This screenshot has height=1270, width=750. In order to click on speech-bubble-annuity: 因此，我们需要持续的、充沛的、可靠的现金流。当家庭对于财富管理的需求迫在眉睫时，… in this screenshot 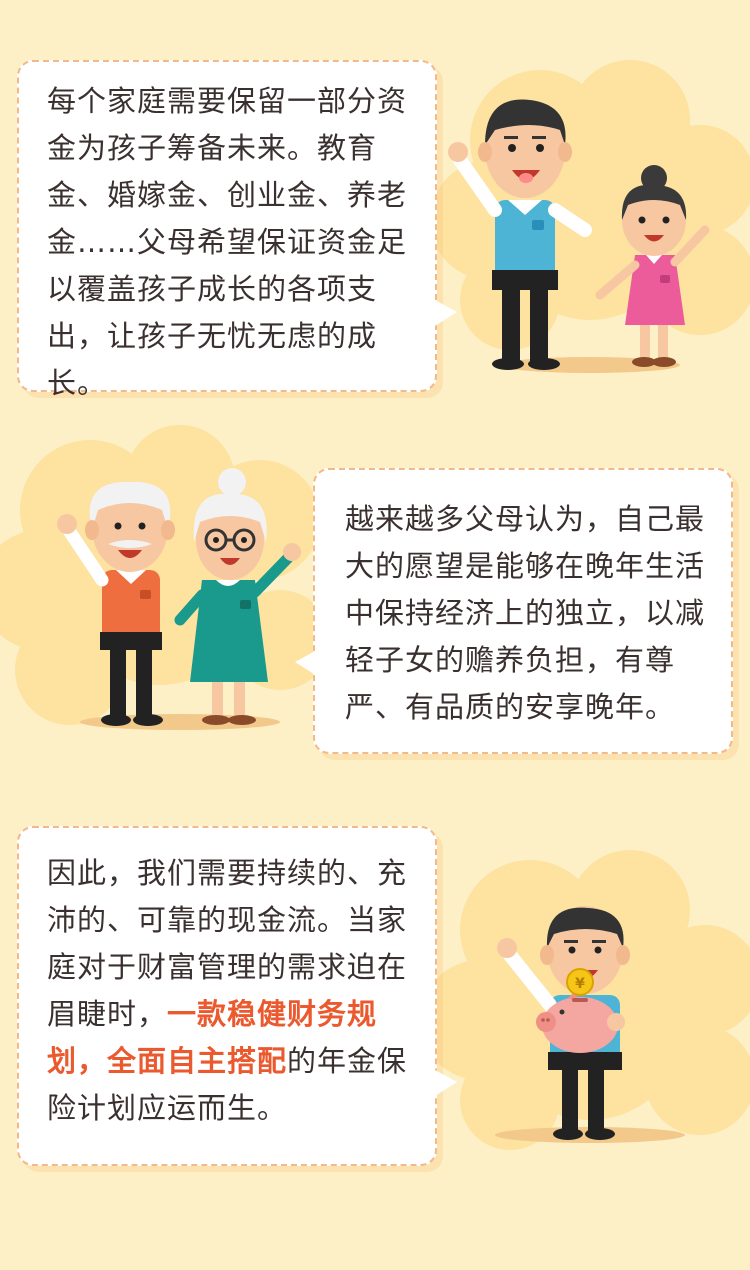, I will do `click(227, 996)`.